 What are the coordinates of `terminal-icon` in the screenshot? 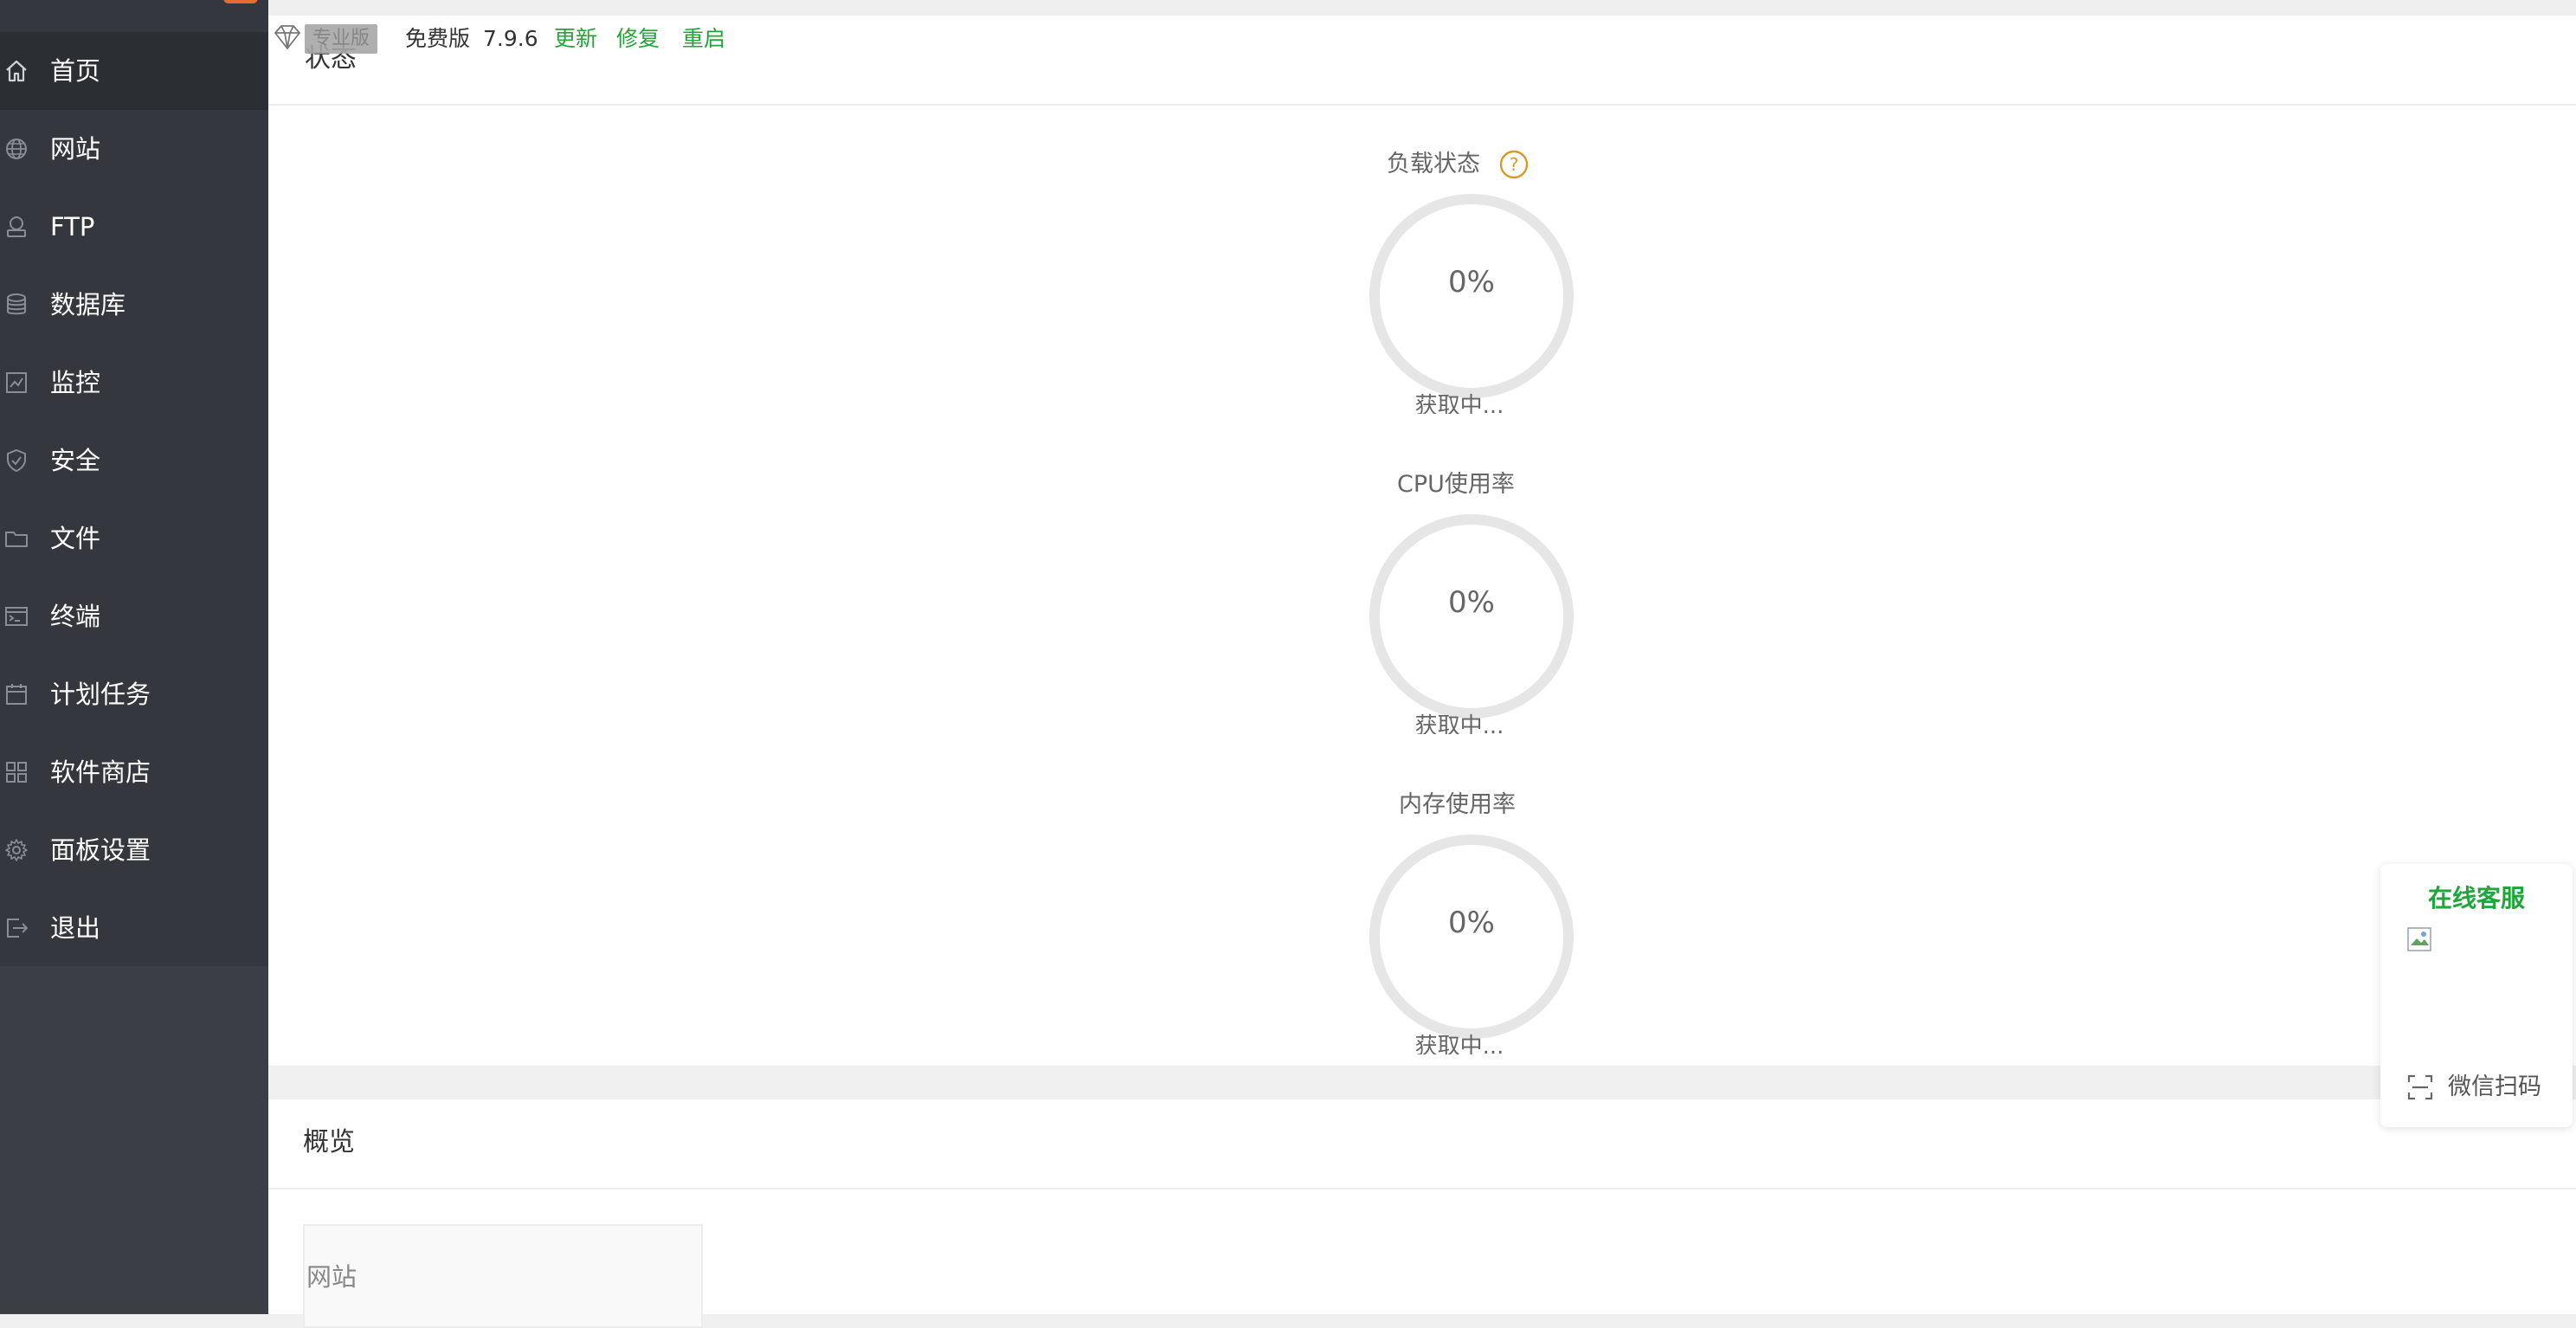 It's located at (16, 616).